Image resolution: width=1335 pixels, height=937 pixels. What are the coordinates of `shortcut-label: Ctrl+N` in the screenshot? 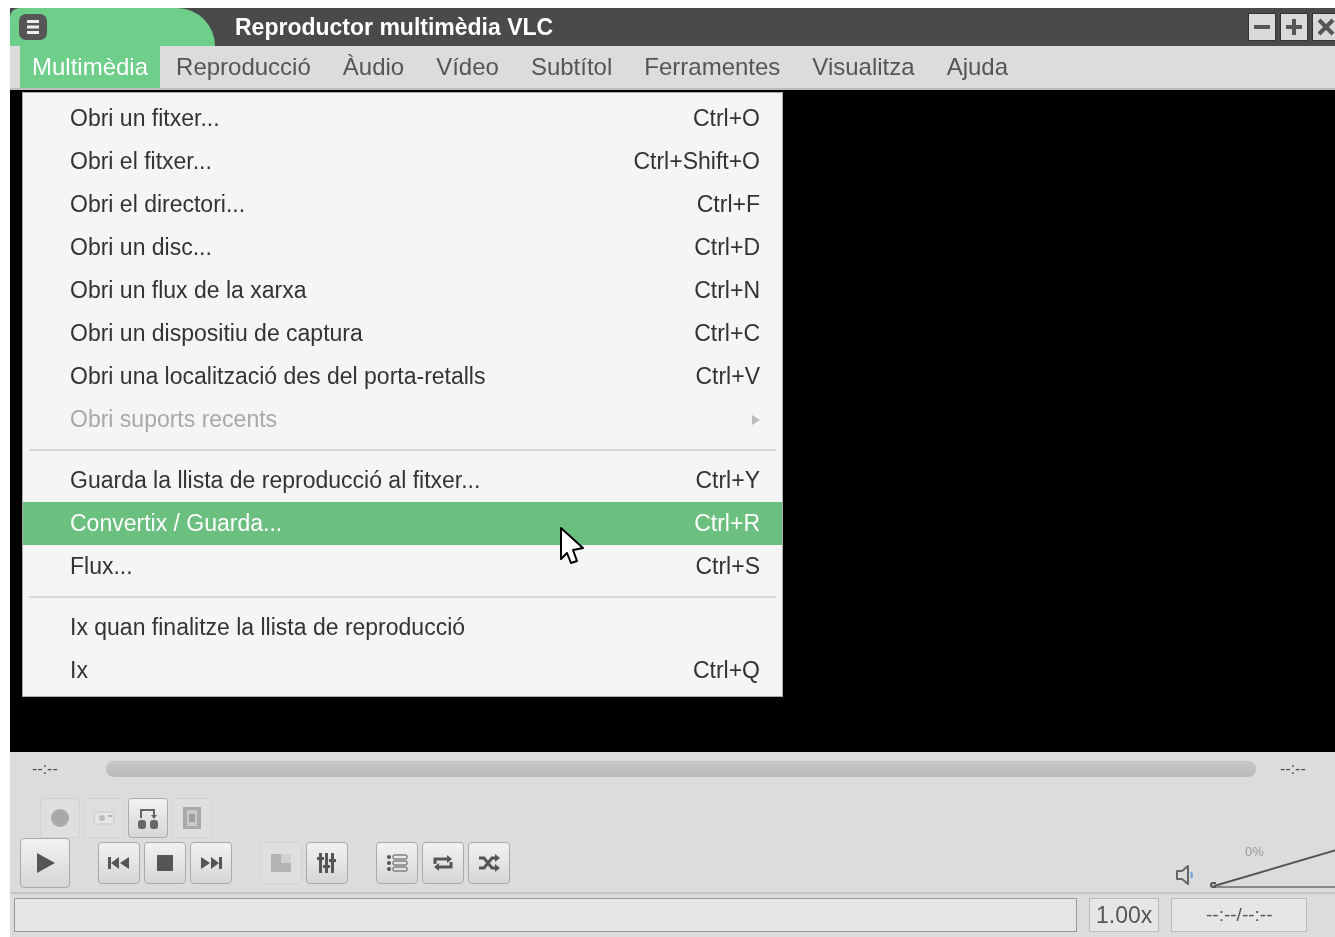 It's located at (727, 291).